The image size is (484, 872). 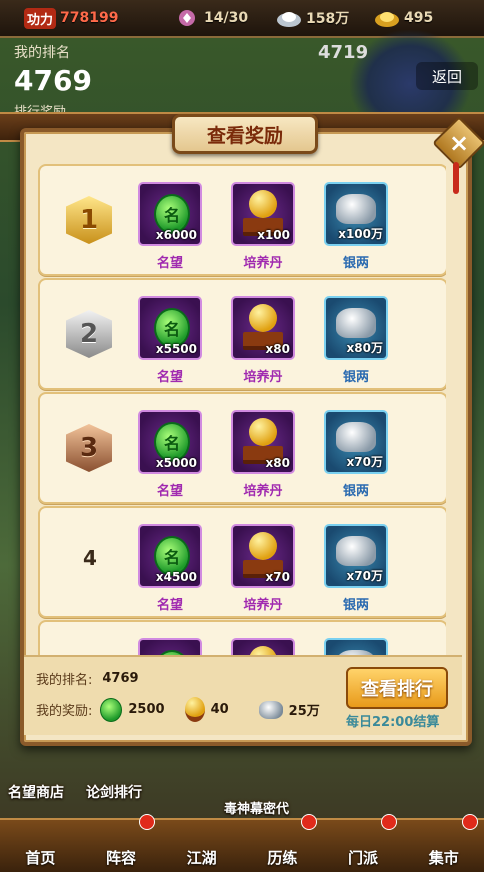 I want to click on item-quantity: x70, so click(x=277, y=577).